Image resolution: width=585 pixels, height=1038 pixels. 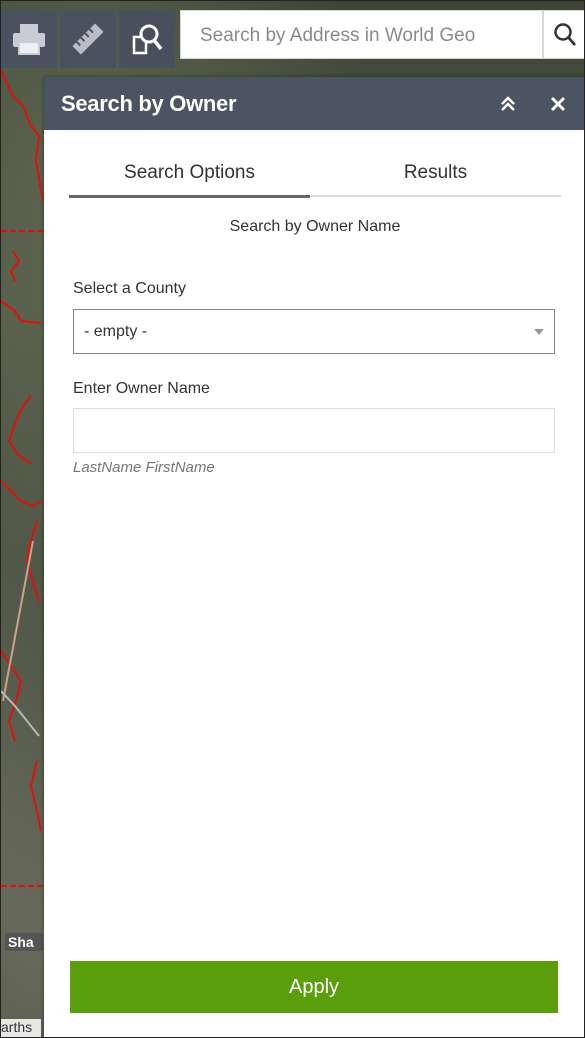 I want to click on ruler-icon, so click(x=88, y=39).